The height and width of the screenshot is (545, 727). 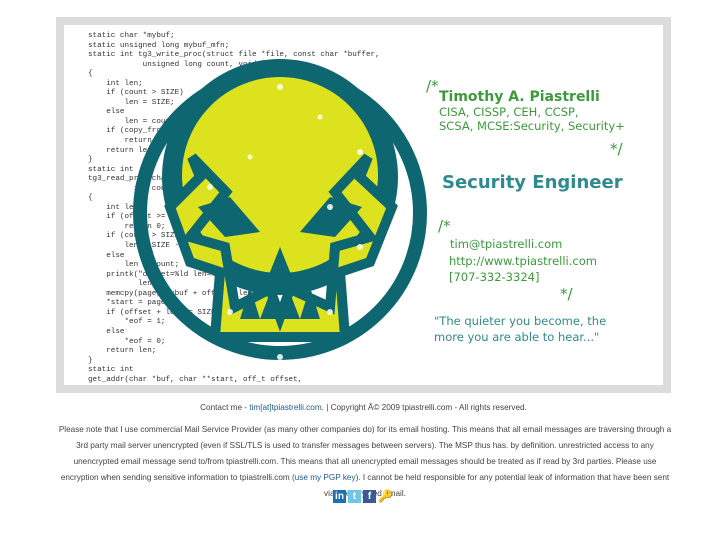 I want to click on social-links: in t f 🔑, so click(x=363, y=496).